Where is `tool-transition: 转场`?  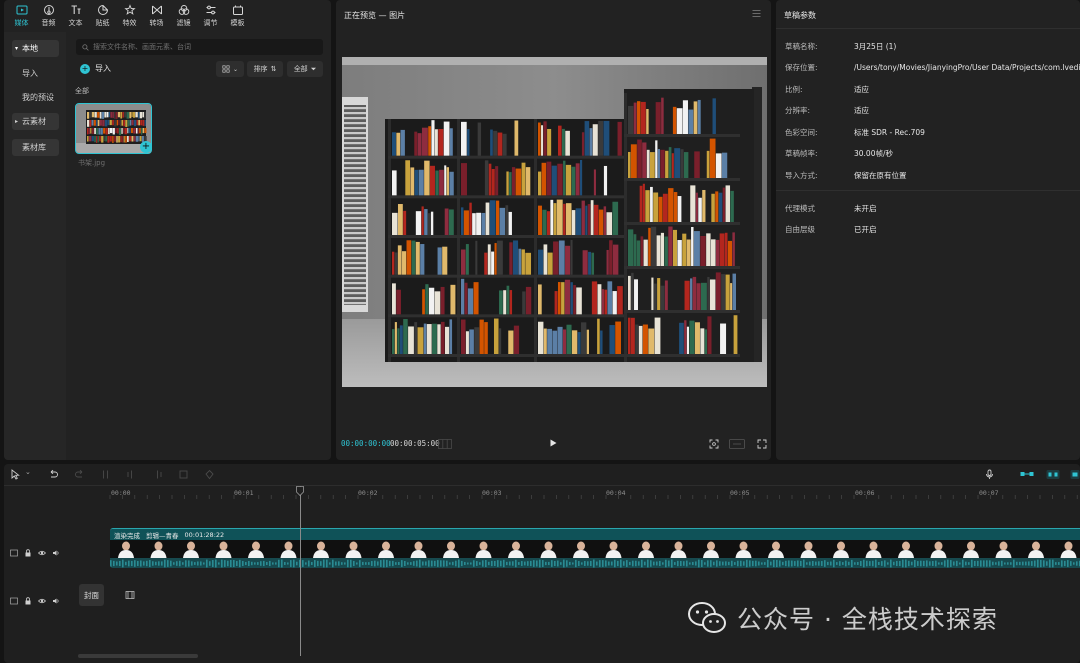
tool-transition: 转场 is located at coordinates (156, 16).